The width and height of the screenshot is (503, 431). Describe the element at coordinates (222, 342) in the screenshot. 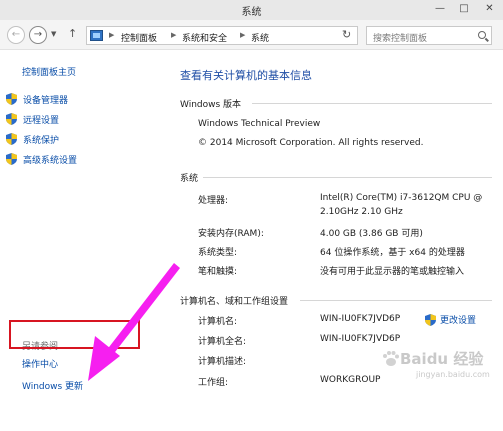

I see `full-computer-name-label: 计算机全名:` at that location.